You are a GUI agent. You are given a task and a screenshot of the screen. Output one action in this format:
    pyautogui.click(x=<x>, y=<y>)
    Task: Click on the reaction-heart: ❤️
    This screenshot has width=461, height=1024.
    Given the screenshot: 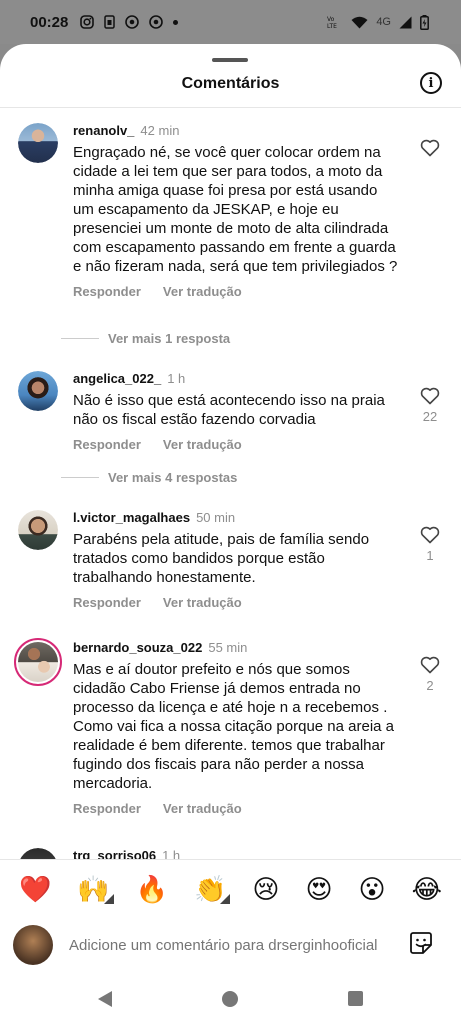 What is the action you would take?
    pyautogui.click(x=35, y=889)
    